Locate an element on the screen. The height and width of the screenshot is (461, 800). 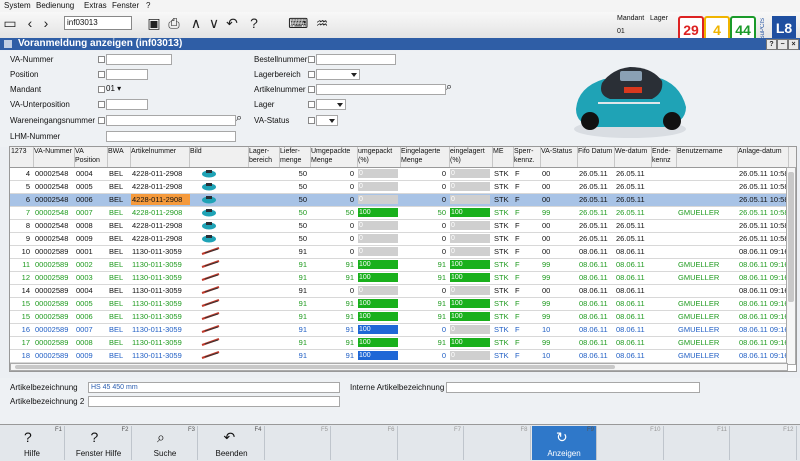
fkey-f11: F11 is located at coordinates (697, 443).